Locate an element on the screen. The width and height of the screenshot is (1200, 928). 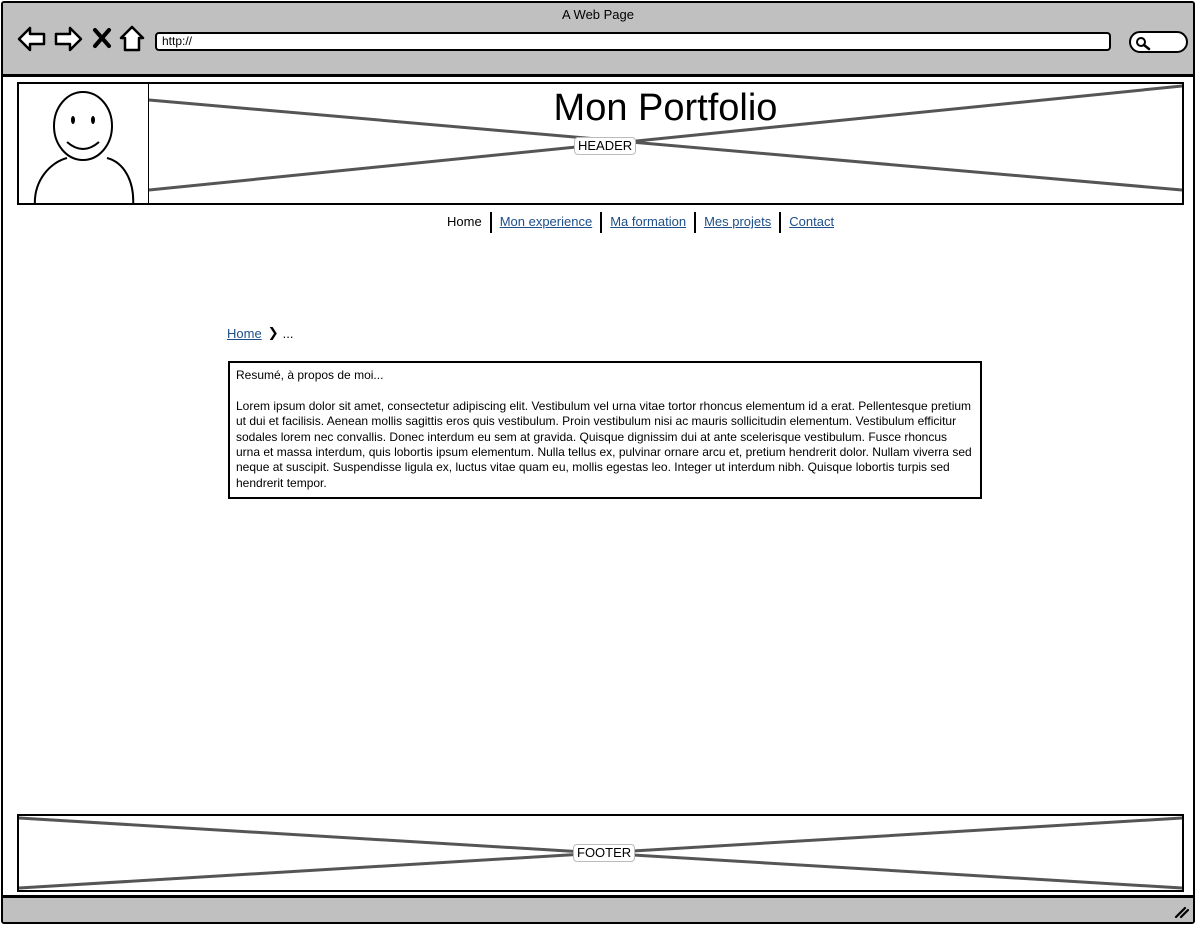
forward-arrow-icon is located at coordinates (68, 41).